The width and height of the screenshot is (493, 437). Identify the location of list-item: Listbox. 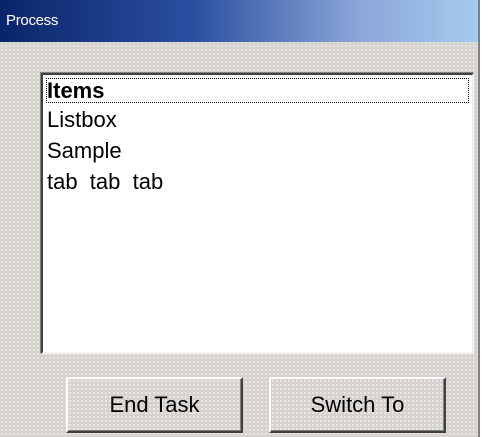
(257, 119).